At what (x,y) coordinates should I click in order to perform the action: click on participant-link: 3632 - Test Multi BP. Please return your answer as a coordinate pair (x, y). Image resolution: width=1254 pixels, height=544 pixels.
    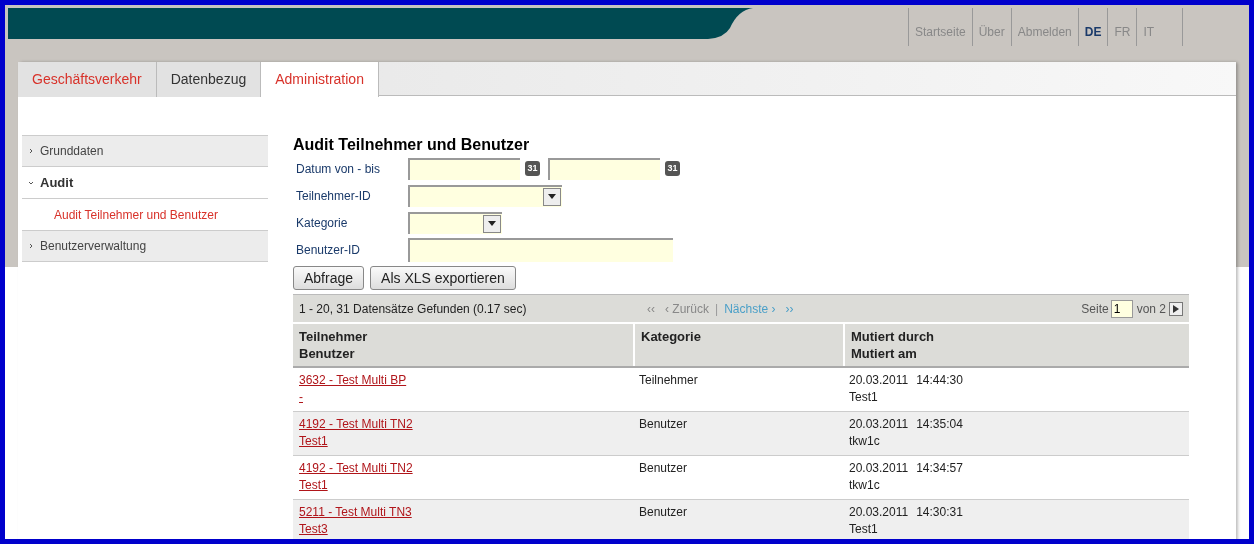
    Looking at the image, I should click on (353, 380).